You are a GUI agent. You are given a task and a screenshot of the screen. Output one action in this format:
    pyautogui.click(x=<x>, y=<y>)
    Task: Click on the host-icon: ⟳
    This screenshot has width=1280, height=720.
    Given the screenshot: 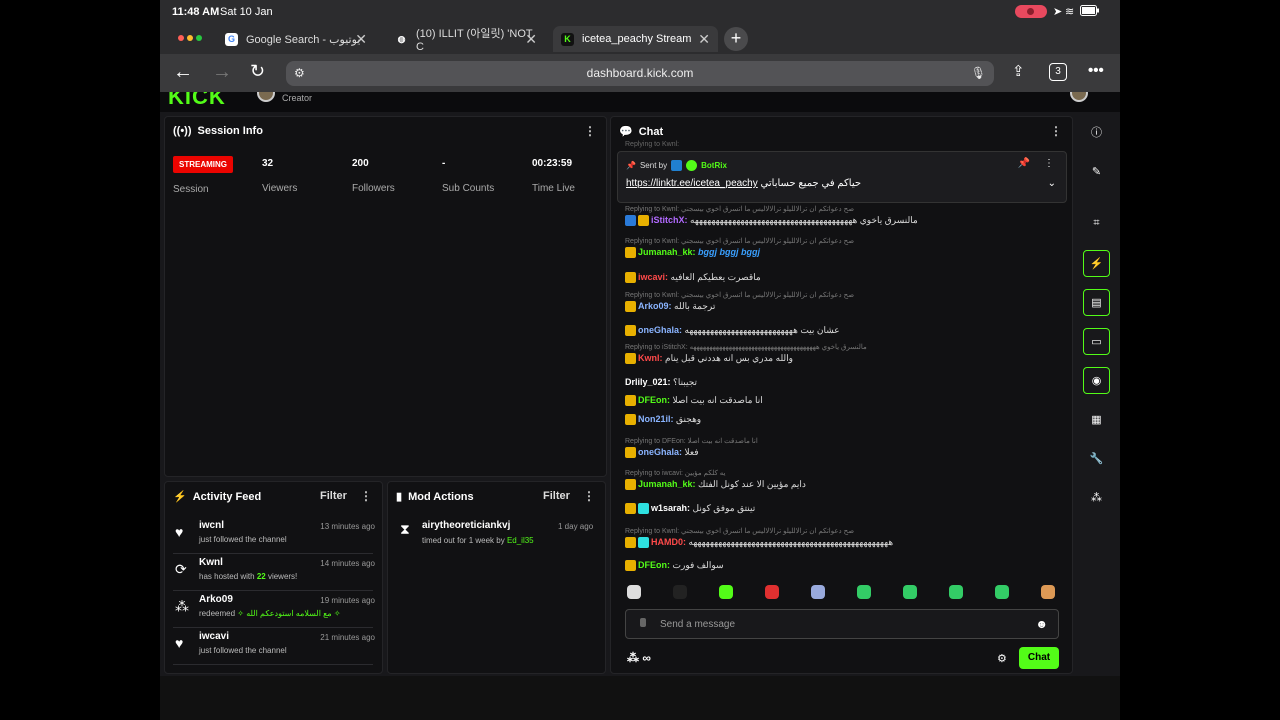 What is the action you would take?
    pyautogui.click(x=181, y=569)
    